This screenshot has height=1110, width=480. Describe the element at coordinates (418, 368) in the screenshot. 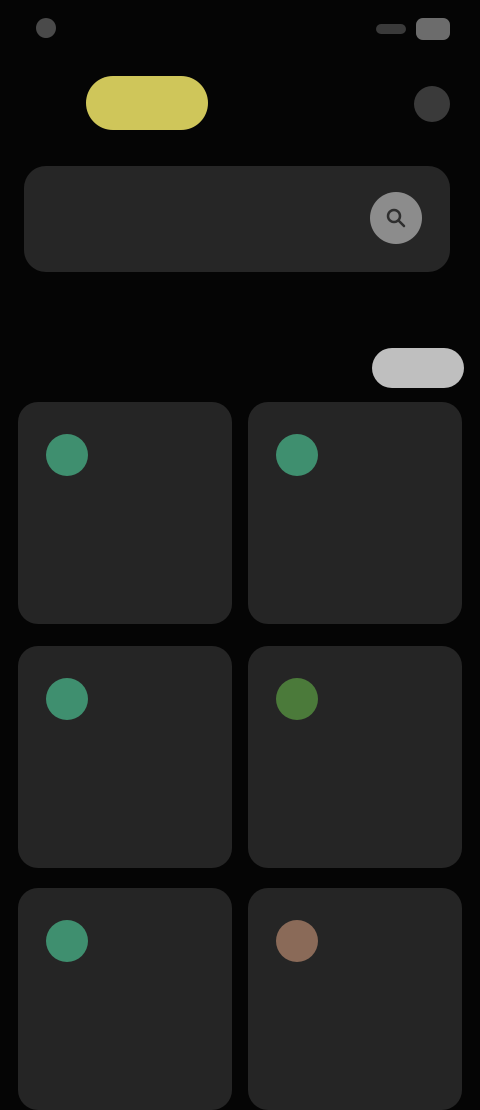

I see `section-action-button` at that location.